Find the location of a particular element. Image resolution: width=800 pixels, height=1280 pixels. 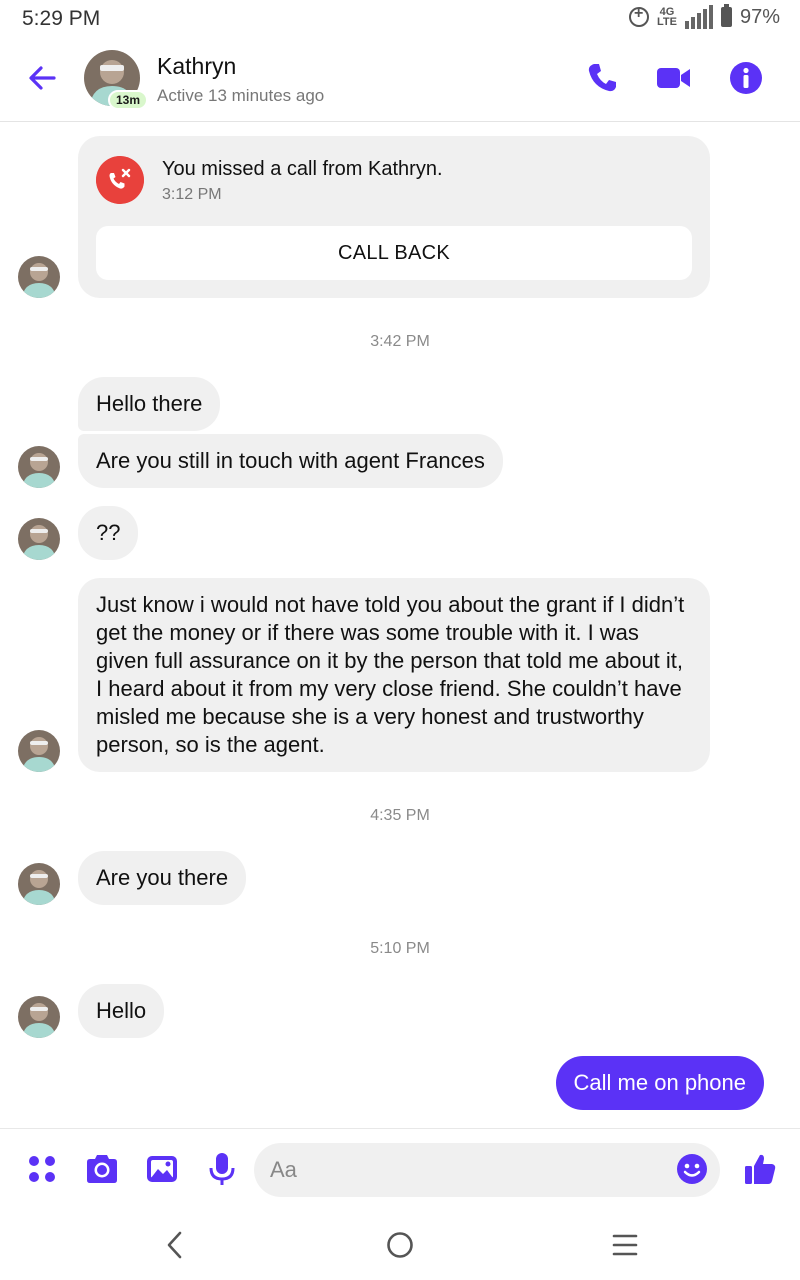

back-arrow-icon is located at coordinates (42, 78).